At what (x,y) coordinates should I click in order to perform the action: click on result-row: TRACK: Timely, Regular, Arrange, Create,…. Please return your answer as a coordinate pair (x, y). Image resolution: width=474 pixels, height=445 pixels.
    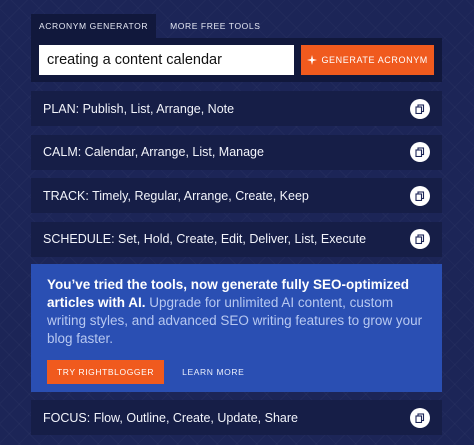
    Looking at the image, I should click on (236, 195).